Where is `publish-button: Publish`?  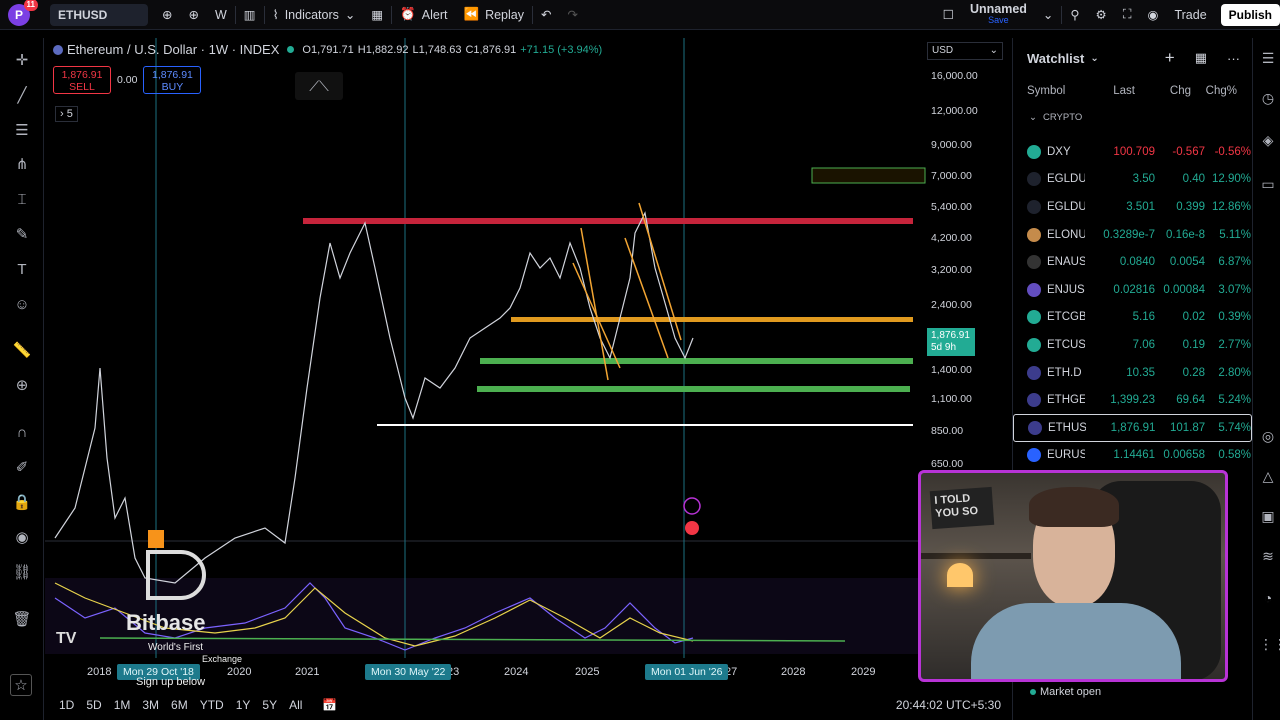 publish-button: Publish is located at coordinates (1250, 14).